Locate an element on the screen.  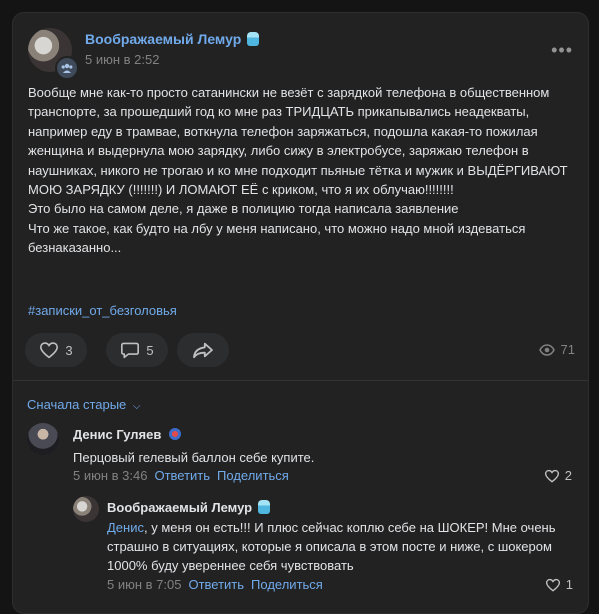
post-hashtag: #записки_от_безголовья is located at coordinates (102, 310).